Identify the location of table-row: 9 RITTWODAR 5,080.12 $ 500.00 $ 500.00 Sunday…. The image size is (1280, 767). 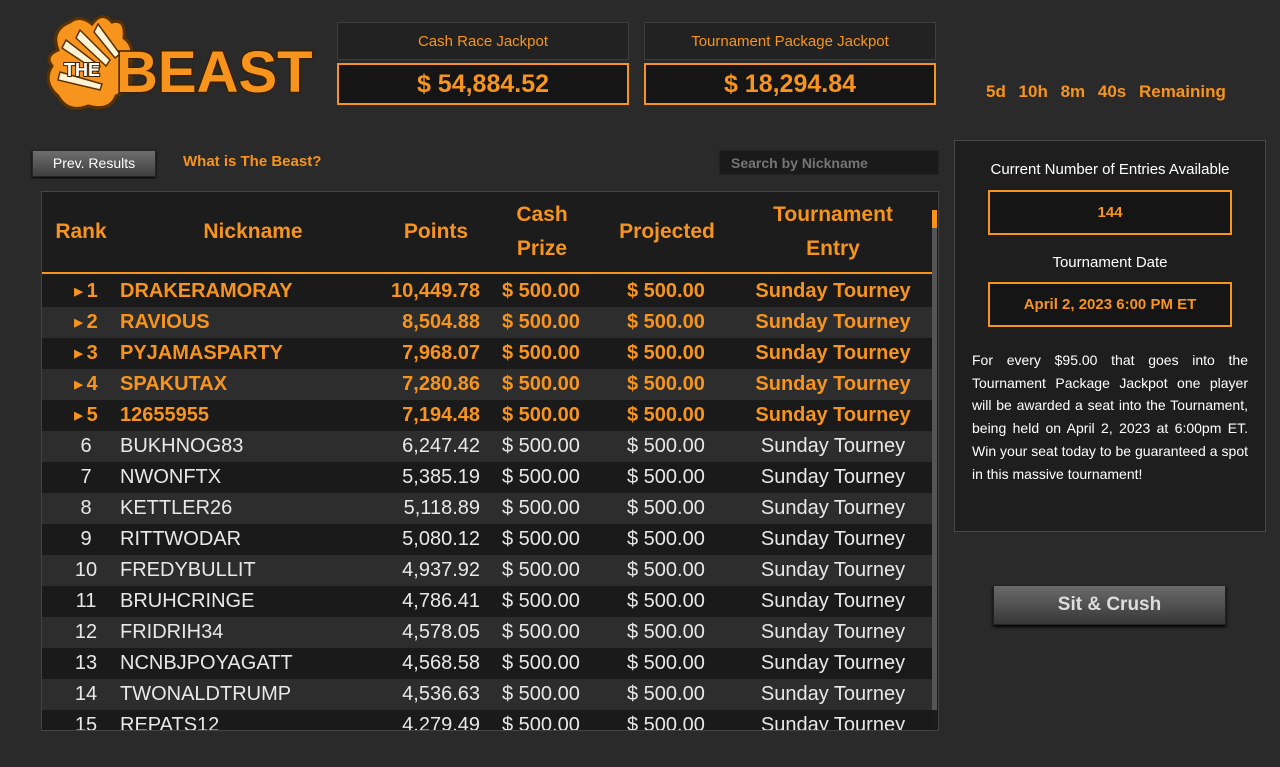
(487, 539).